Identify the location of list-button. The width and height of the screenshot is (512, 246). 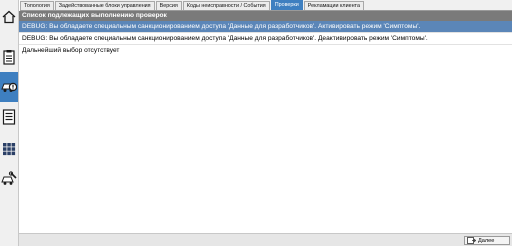
(9, 117).